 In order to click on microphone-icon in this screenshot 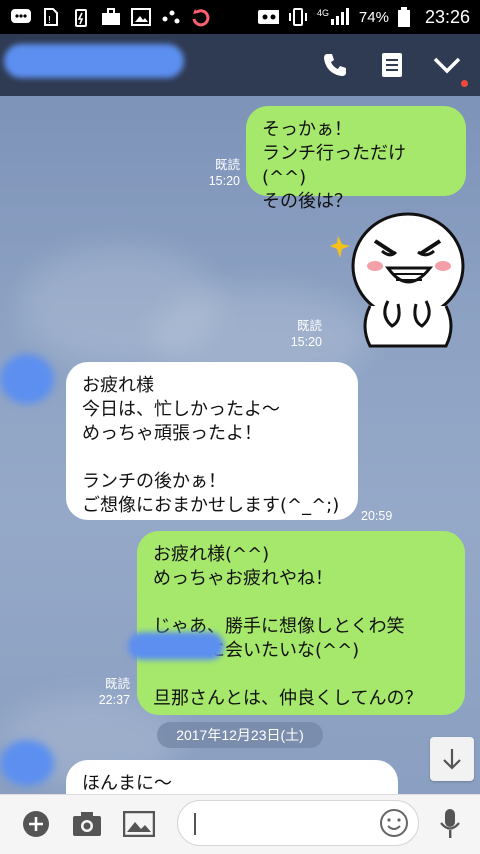, I will do `click(450, 823)`.